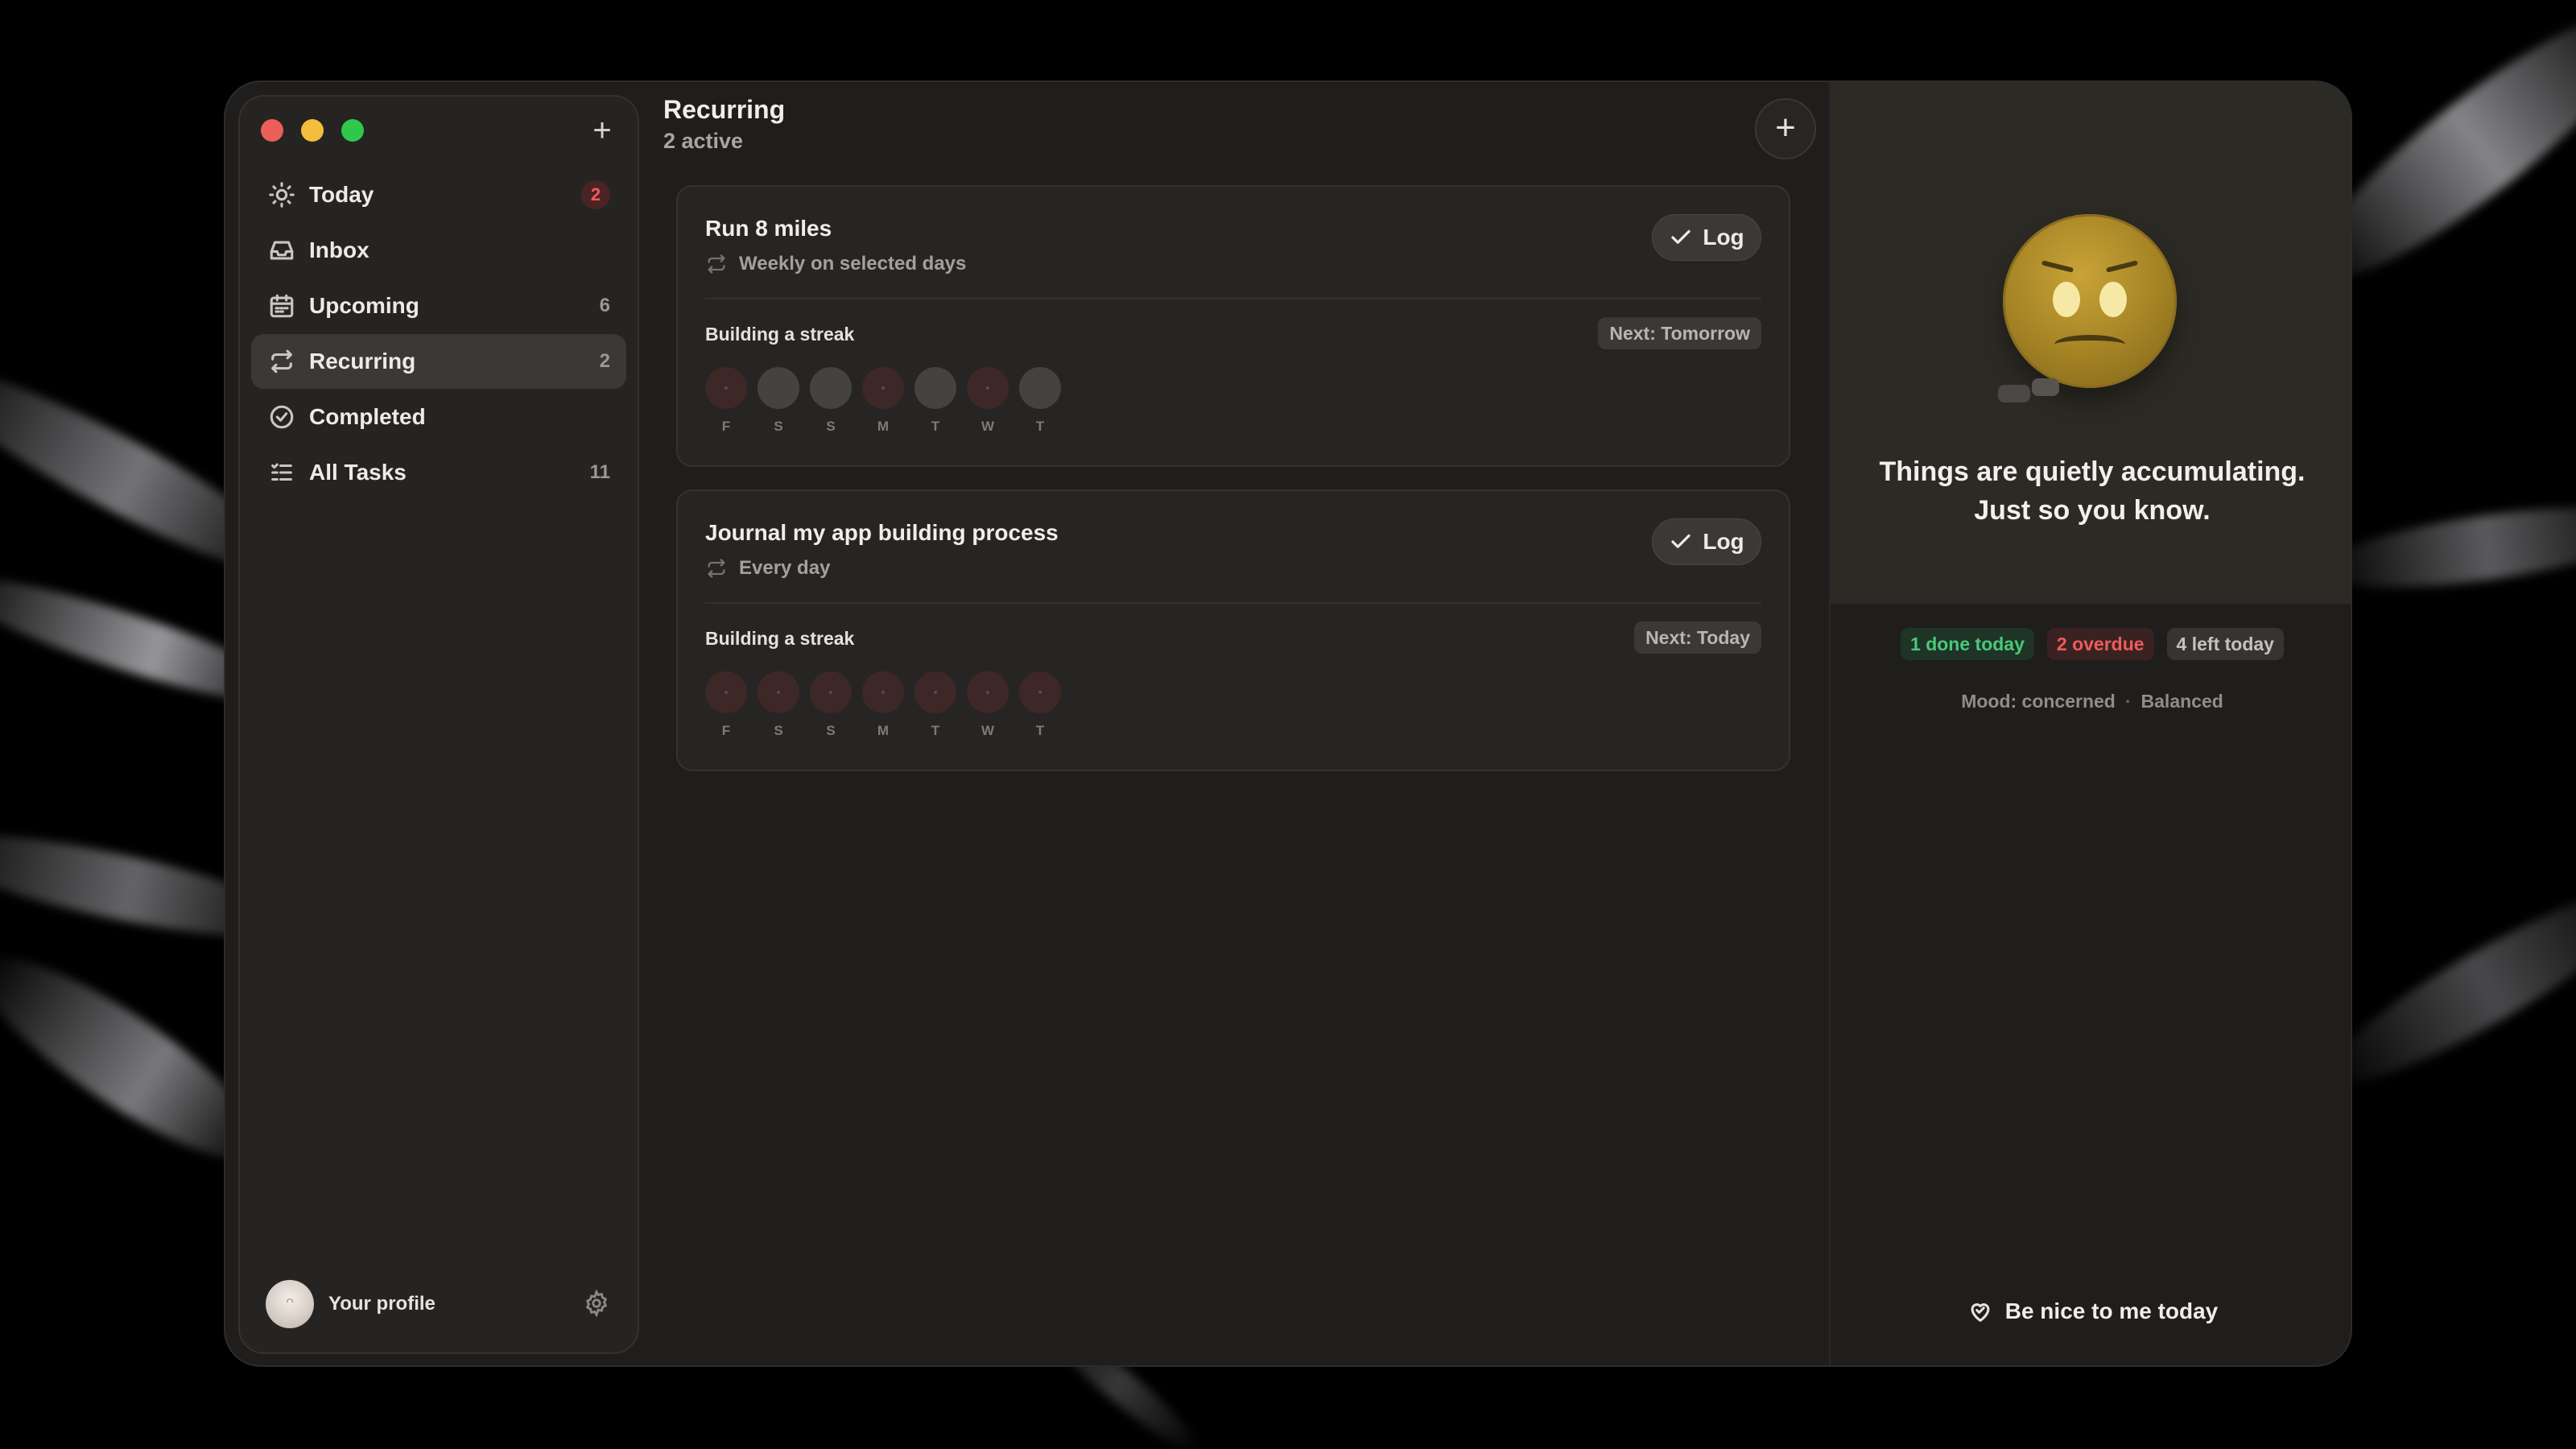  What do you see at coordinates (2092, 471) in the screenshot?
I see `mood-message-line: Things are quietly accumulating.` at bounding box center [2092, 471].